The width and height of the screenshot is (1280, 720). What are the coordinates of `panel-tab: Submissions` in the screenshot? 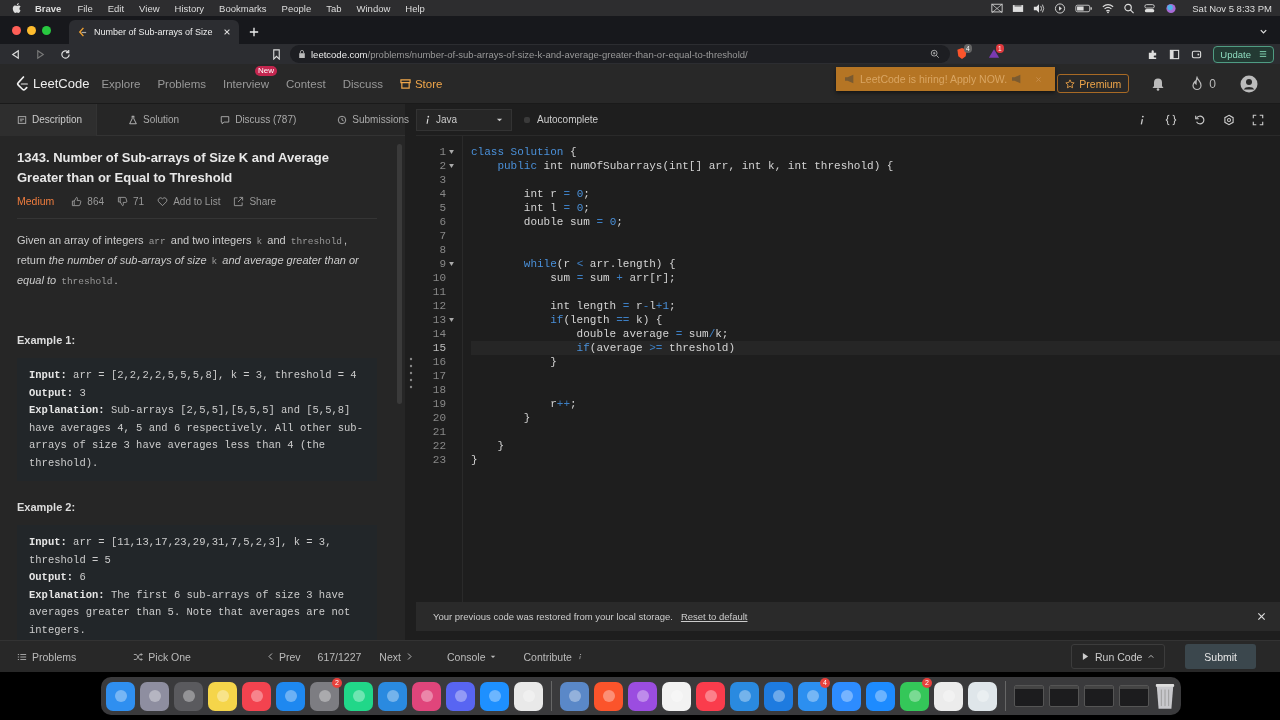 It's located at (369, 119).